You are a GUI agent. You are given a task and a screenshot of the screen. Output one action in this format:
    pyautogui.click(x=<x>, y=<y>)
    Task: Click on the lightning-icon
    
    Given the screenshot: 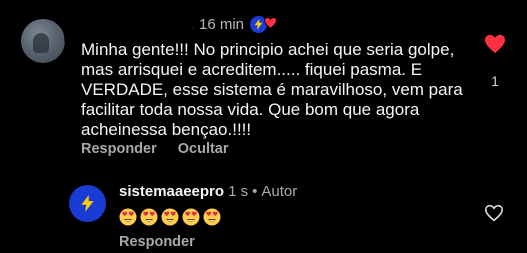 What is the action you would take?
    pyautogui.click(x=87, y=203)
    